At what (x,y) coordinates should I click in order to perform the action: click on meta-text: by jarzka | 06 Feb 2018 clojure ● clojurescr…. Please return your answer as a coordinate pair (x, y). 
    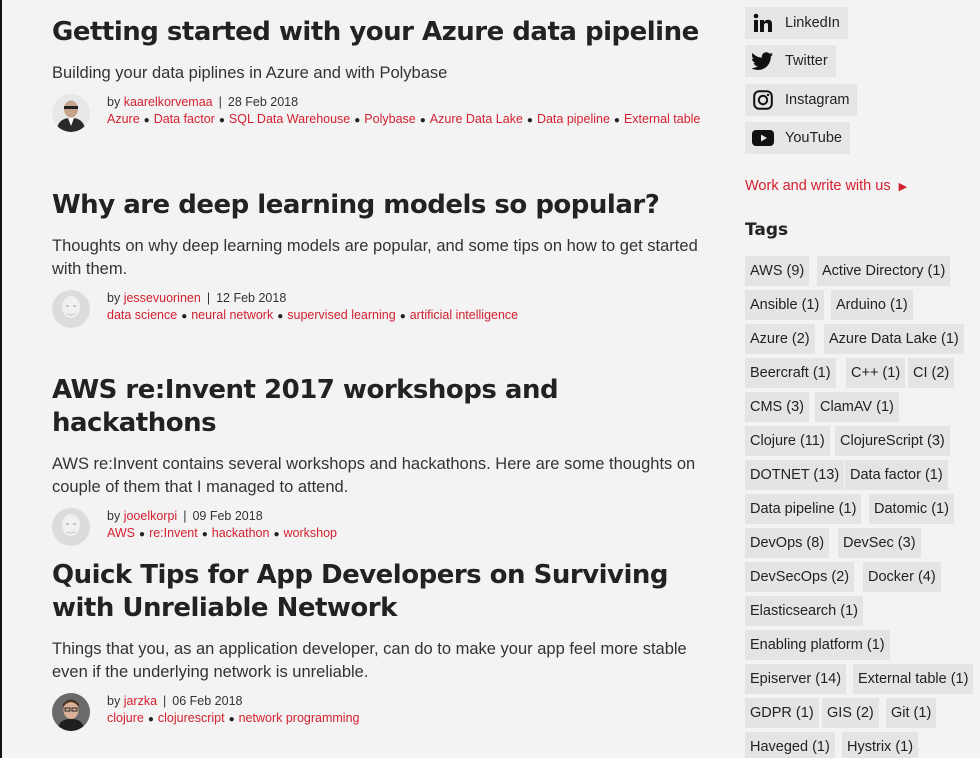
    Looking at the image, I should click on (407, 710).